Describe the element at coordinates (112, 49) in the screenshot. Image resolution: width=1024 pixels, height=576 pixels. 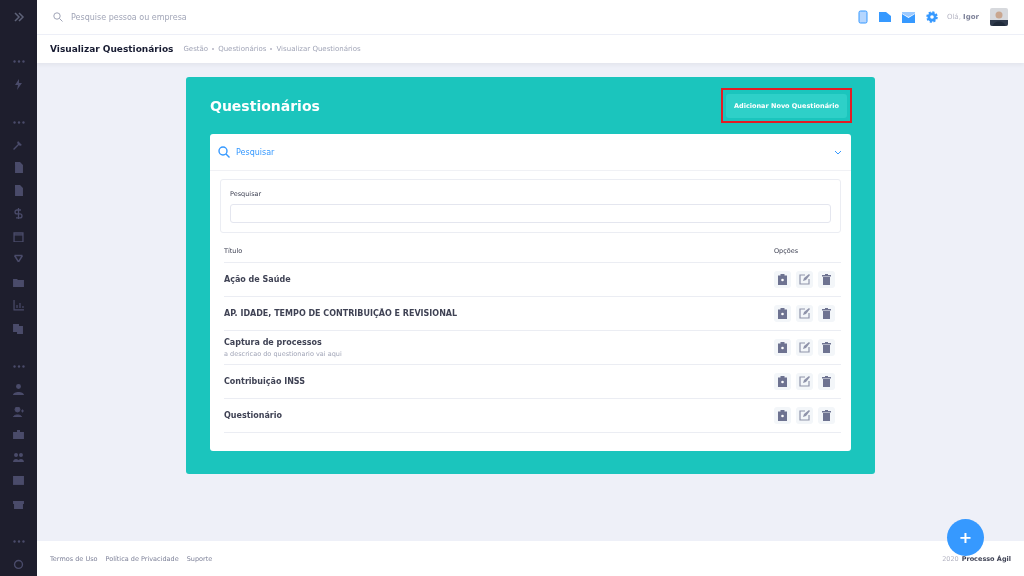
I see `page-title: Visualizar Questionários` at that location.